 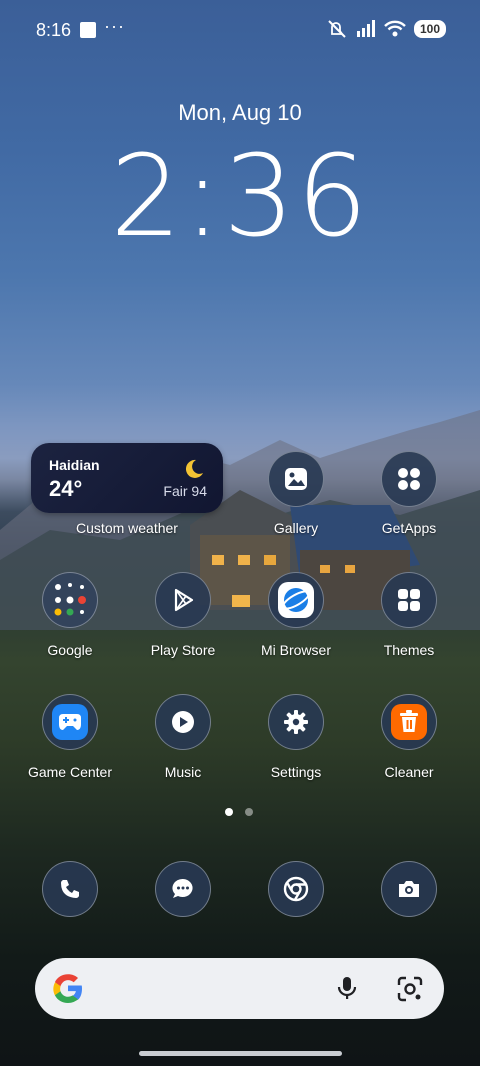 I want to click on google-search-bar, so click(x=239, y=988).